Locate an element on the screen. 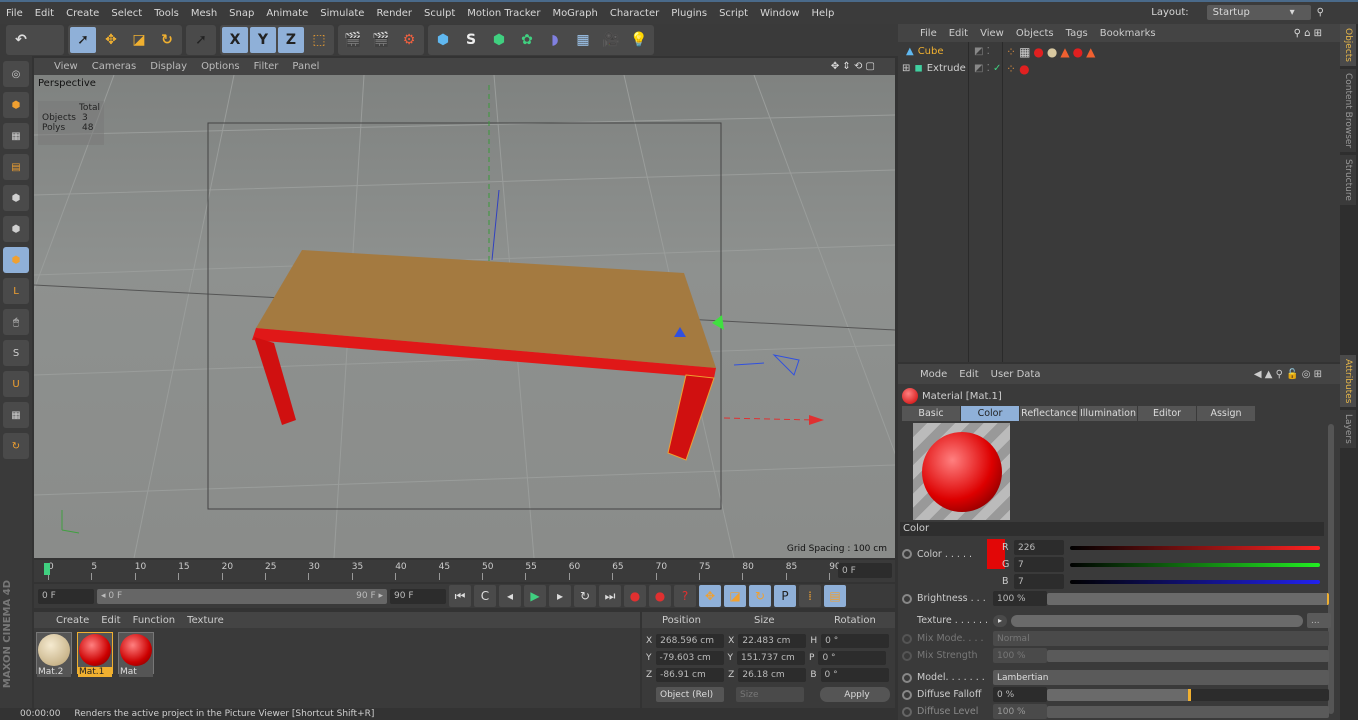 The height and width of the screenshot is (720, 1358). cube-visibility-toggles: ◩ ⁚ is located at coordinates (982, 51).